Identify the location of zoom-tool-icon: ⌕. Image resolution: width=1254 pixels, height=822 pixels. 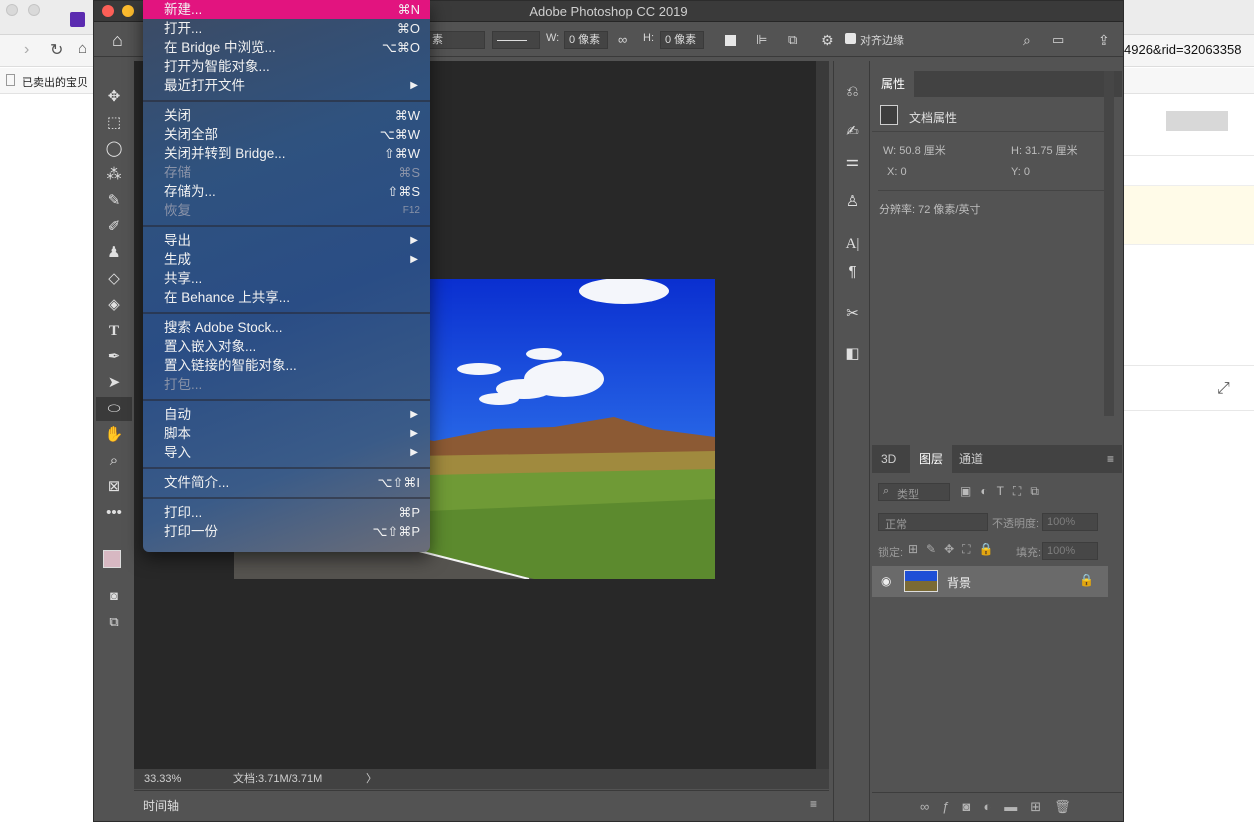
(114, 461).